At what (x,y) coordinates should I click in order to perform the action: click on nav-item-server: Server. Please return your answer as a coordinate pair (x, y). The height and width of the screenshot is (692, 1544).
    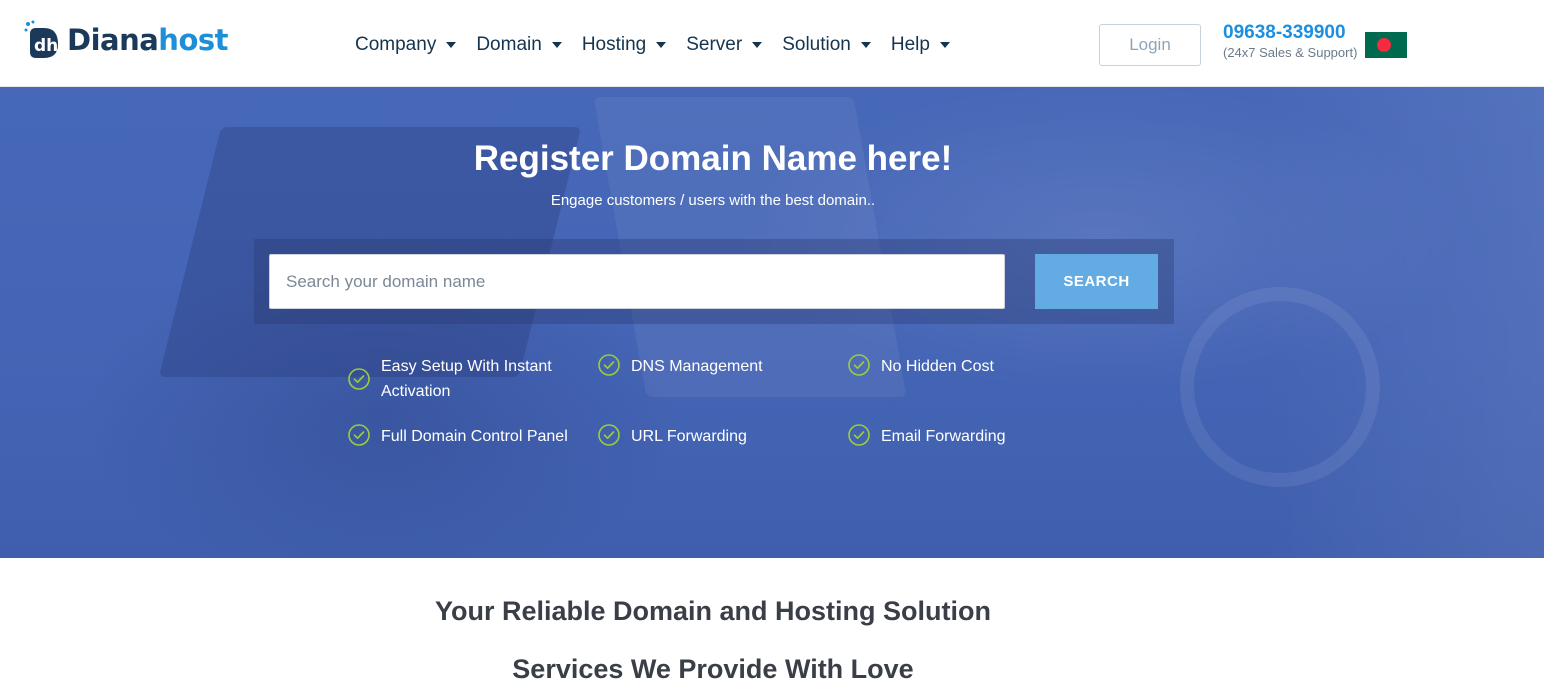
    Looking at the image, I should click on (724, 45).